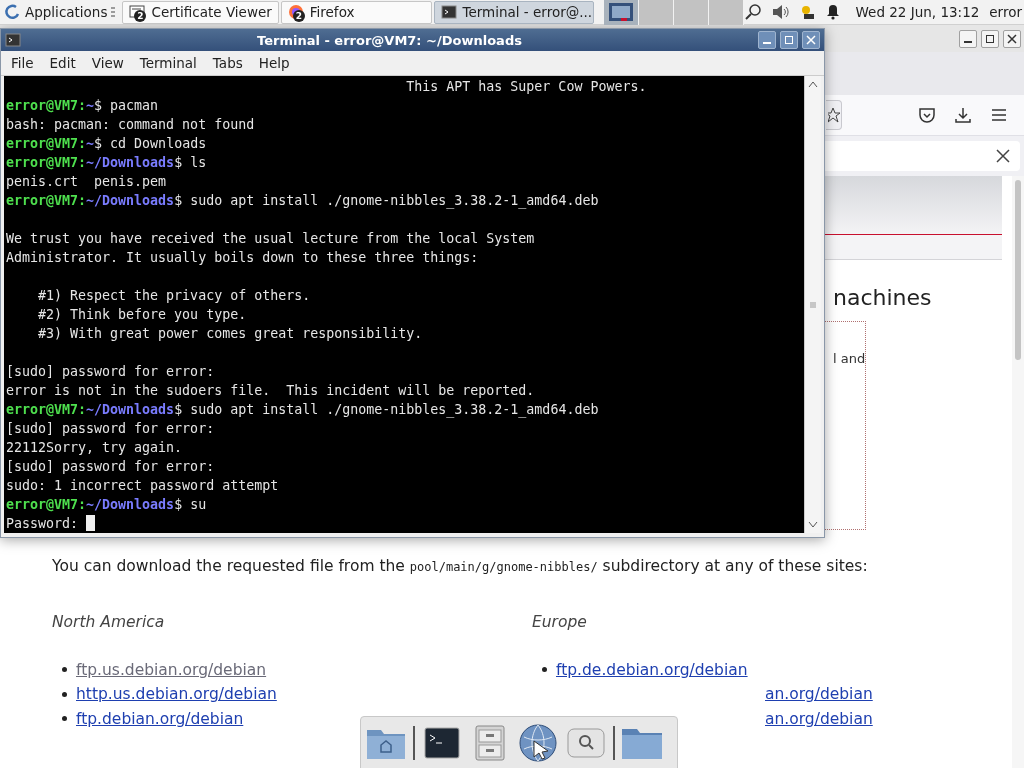 The image size is (1024, 768). Describe the element at coordinates (168, 63) in the screenshot. I see `menu-item: Terminal` at that location.